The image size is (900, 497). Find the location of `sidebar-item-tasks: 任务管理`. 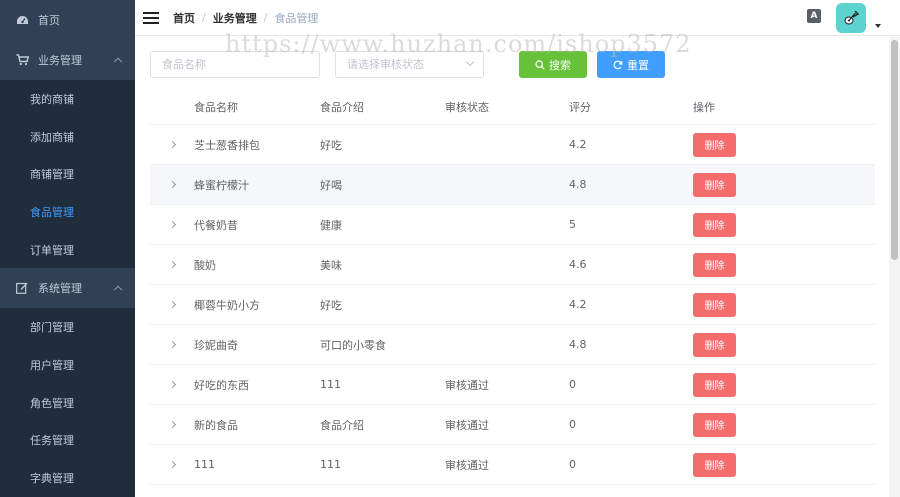

sidebar-item-tasks: 任务管理 is located at coordinates (67, 441).